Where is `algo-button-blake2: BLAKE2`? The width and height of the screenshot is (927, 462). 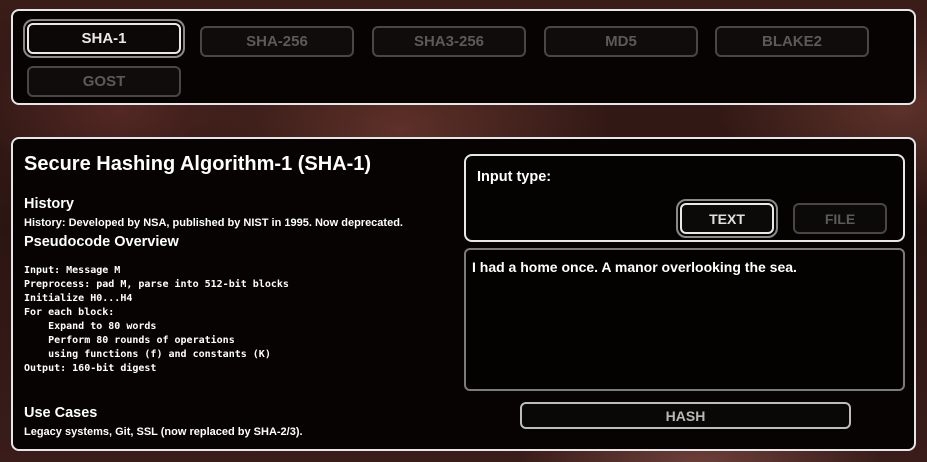
algo-button-blake2: BLAKE2 is located at coordinates (792, 41).